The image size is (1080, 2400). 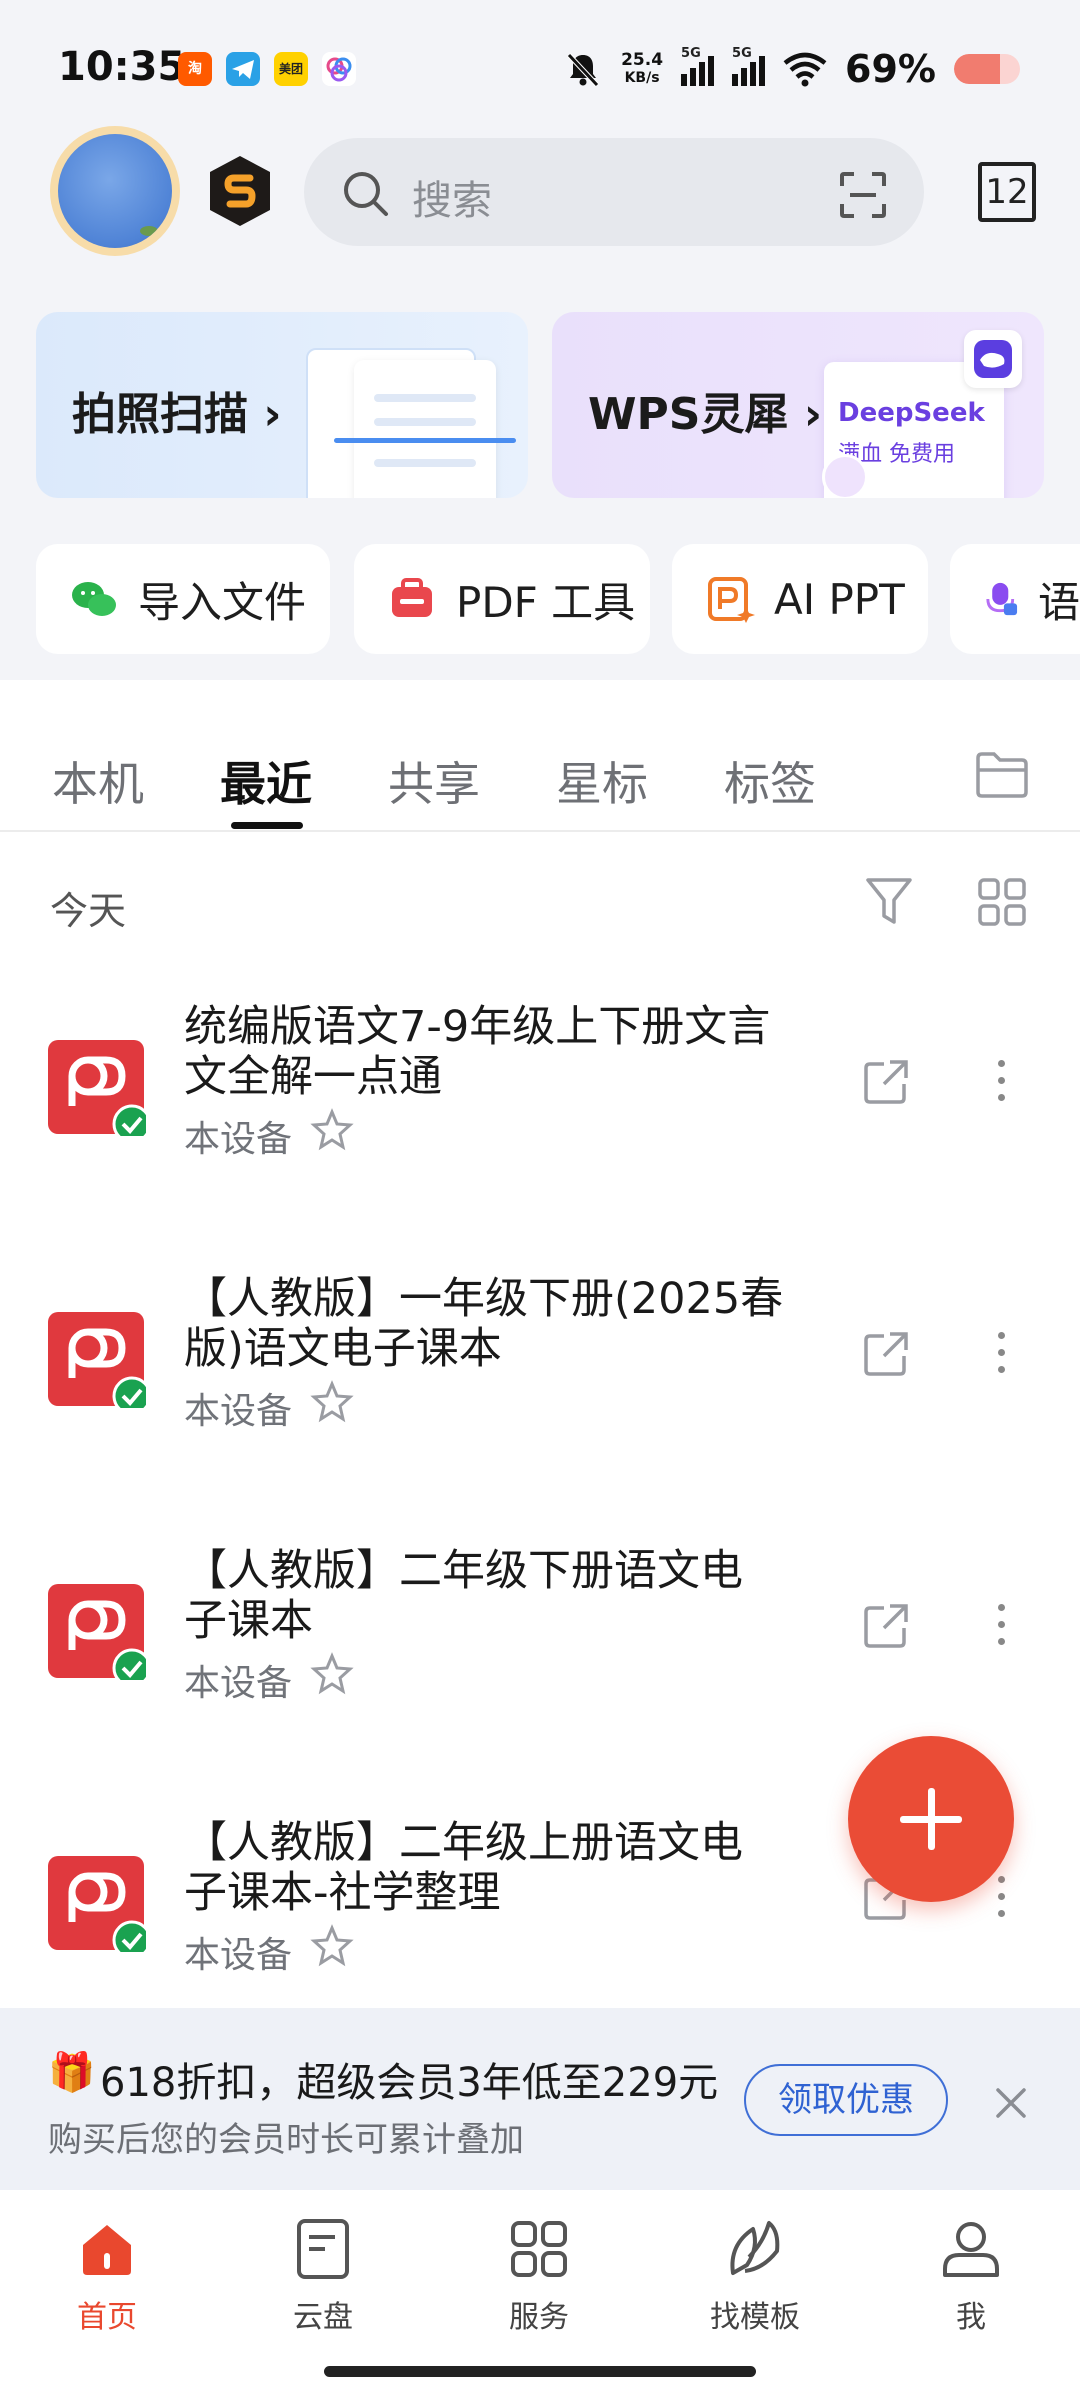 What do you see at coordinates (98, 781) in the screenshot?
I see `tab-local: 本机` at bounding box center [98, 781].